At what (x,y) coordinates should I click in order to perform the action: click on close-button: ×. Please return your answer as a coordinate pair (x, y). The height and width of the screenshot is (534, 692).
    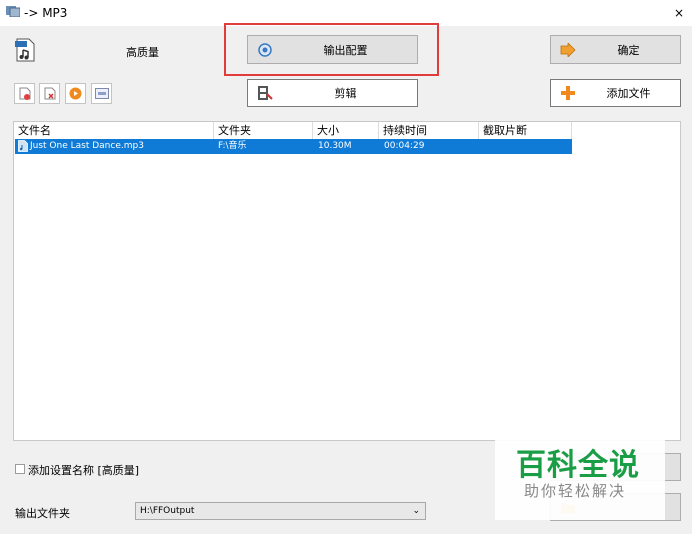
    Looking at the image, I should click on (679, 13).